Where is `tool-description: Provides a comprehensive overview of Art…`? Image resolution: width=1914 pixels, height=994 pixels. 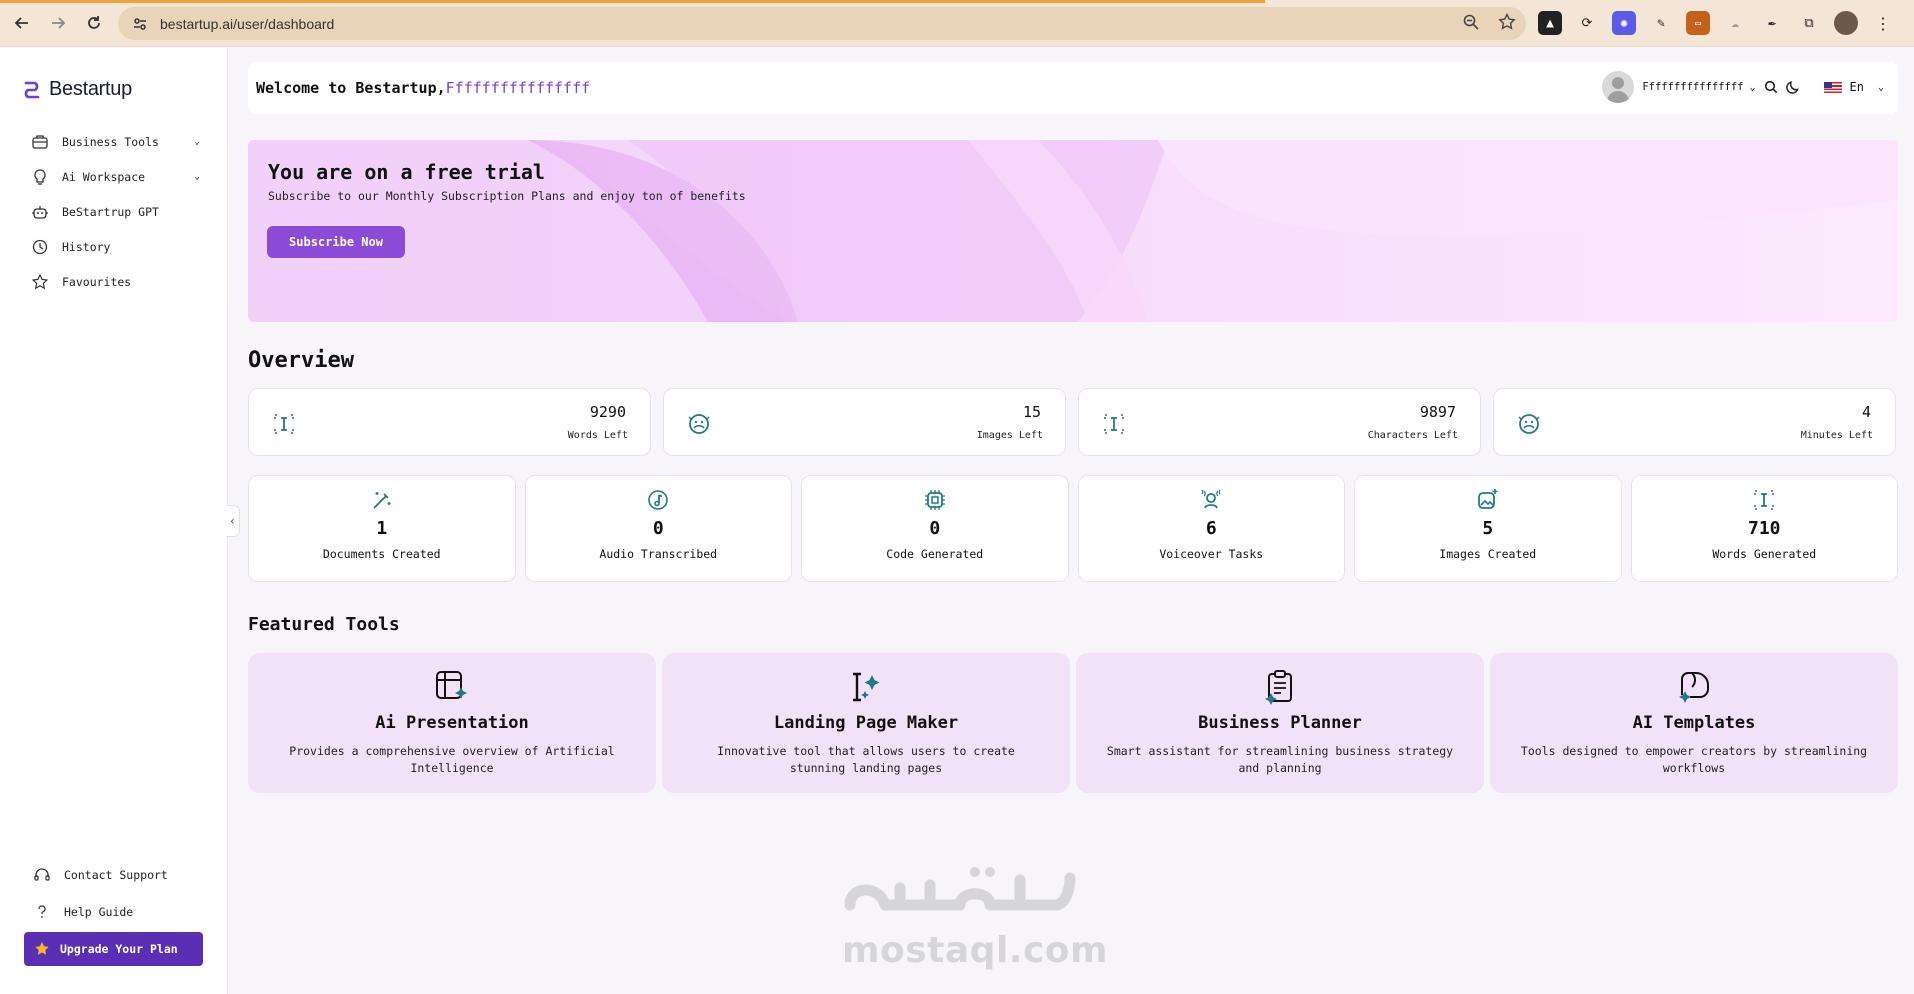 tool-description: Provides a comprehensive overview of Art… is located at coordinates (452, 759).